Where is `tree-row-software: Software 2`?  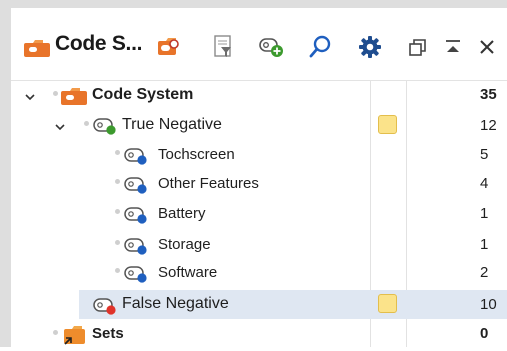 tree-row-software: Software 2 is located at coordinates (259, 272).